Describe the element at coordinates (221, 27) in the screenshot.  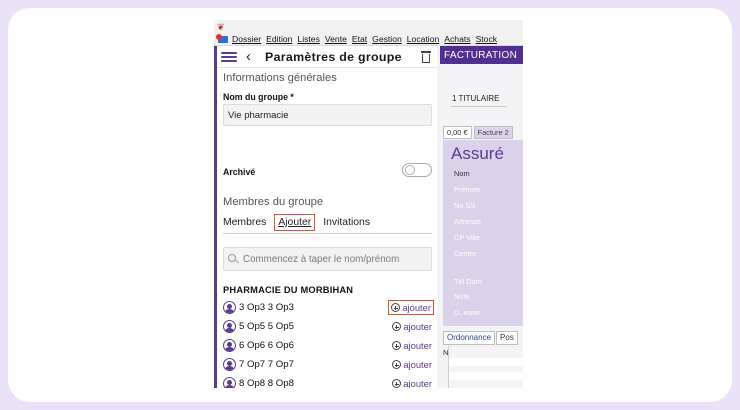
I see `app-logo-icon: ❦` at that location.